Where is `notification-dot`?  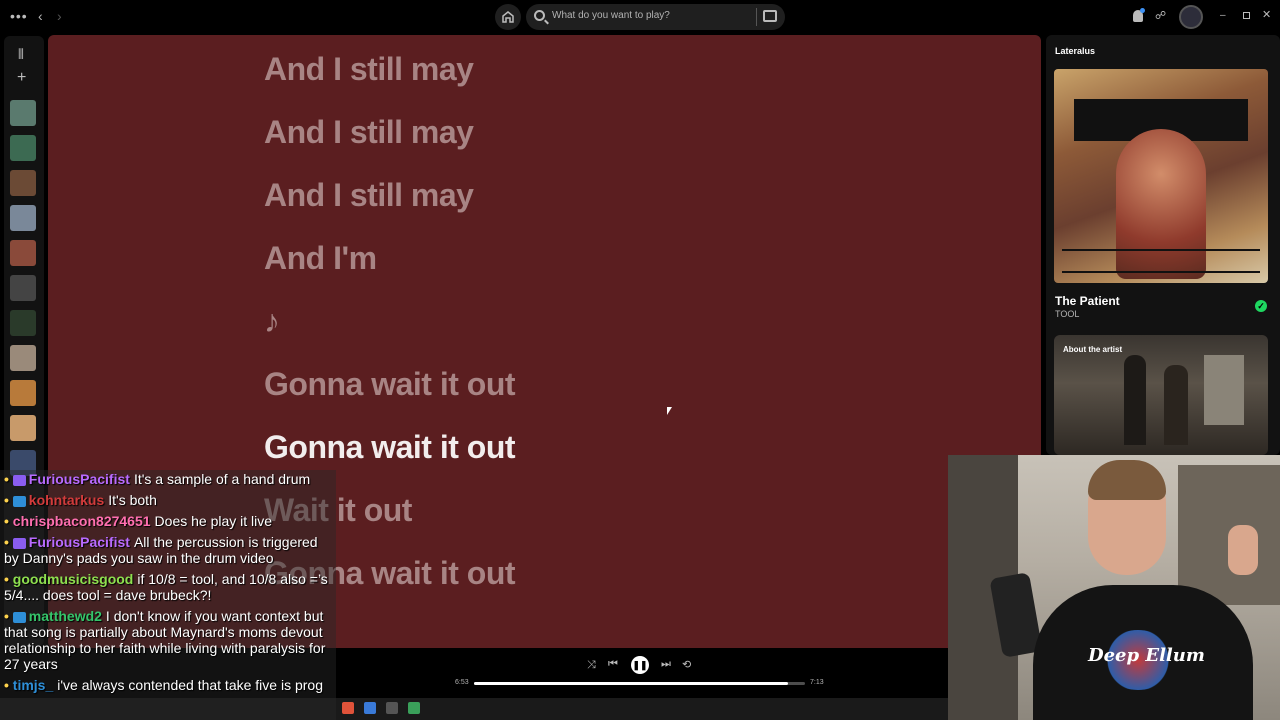 notification-dot is located at coordinates (1142, 10).